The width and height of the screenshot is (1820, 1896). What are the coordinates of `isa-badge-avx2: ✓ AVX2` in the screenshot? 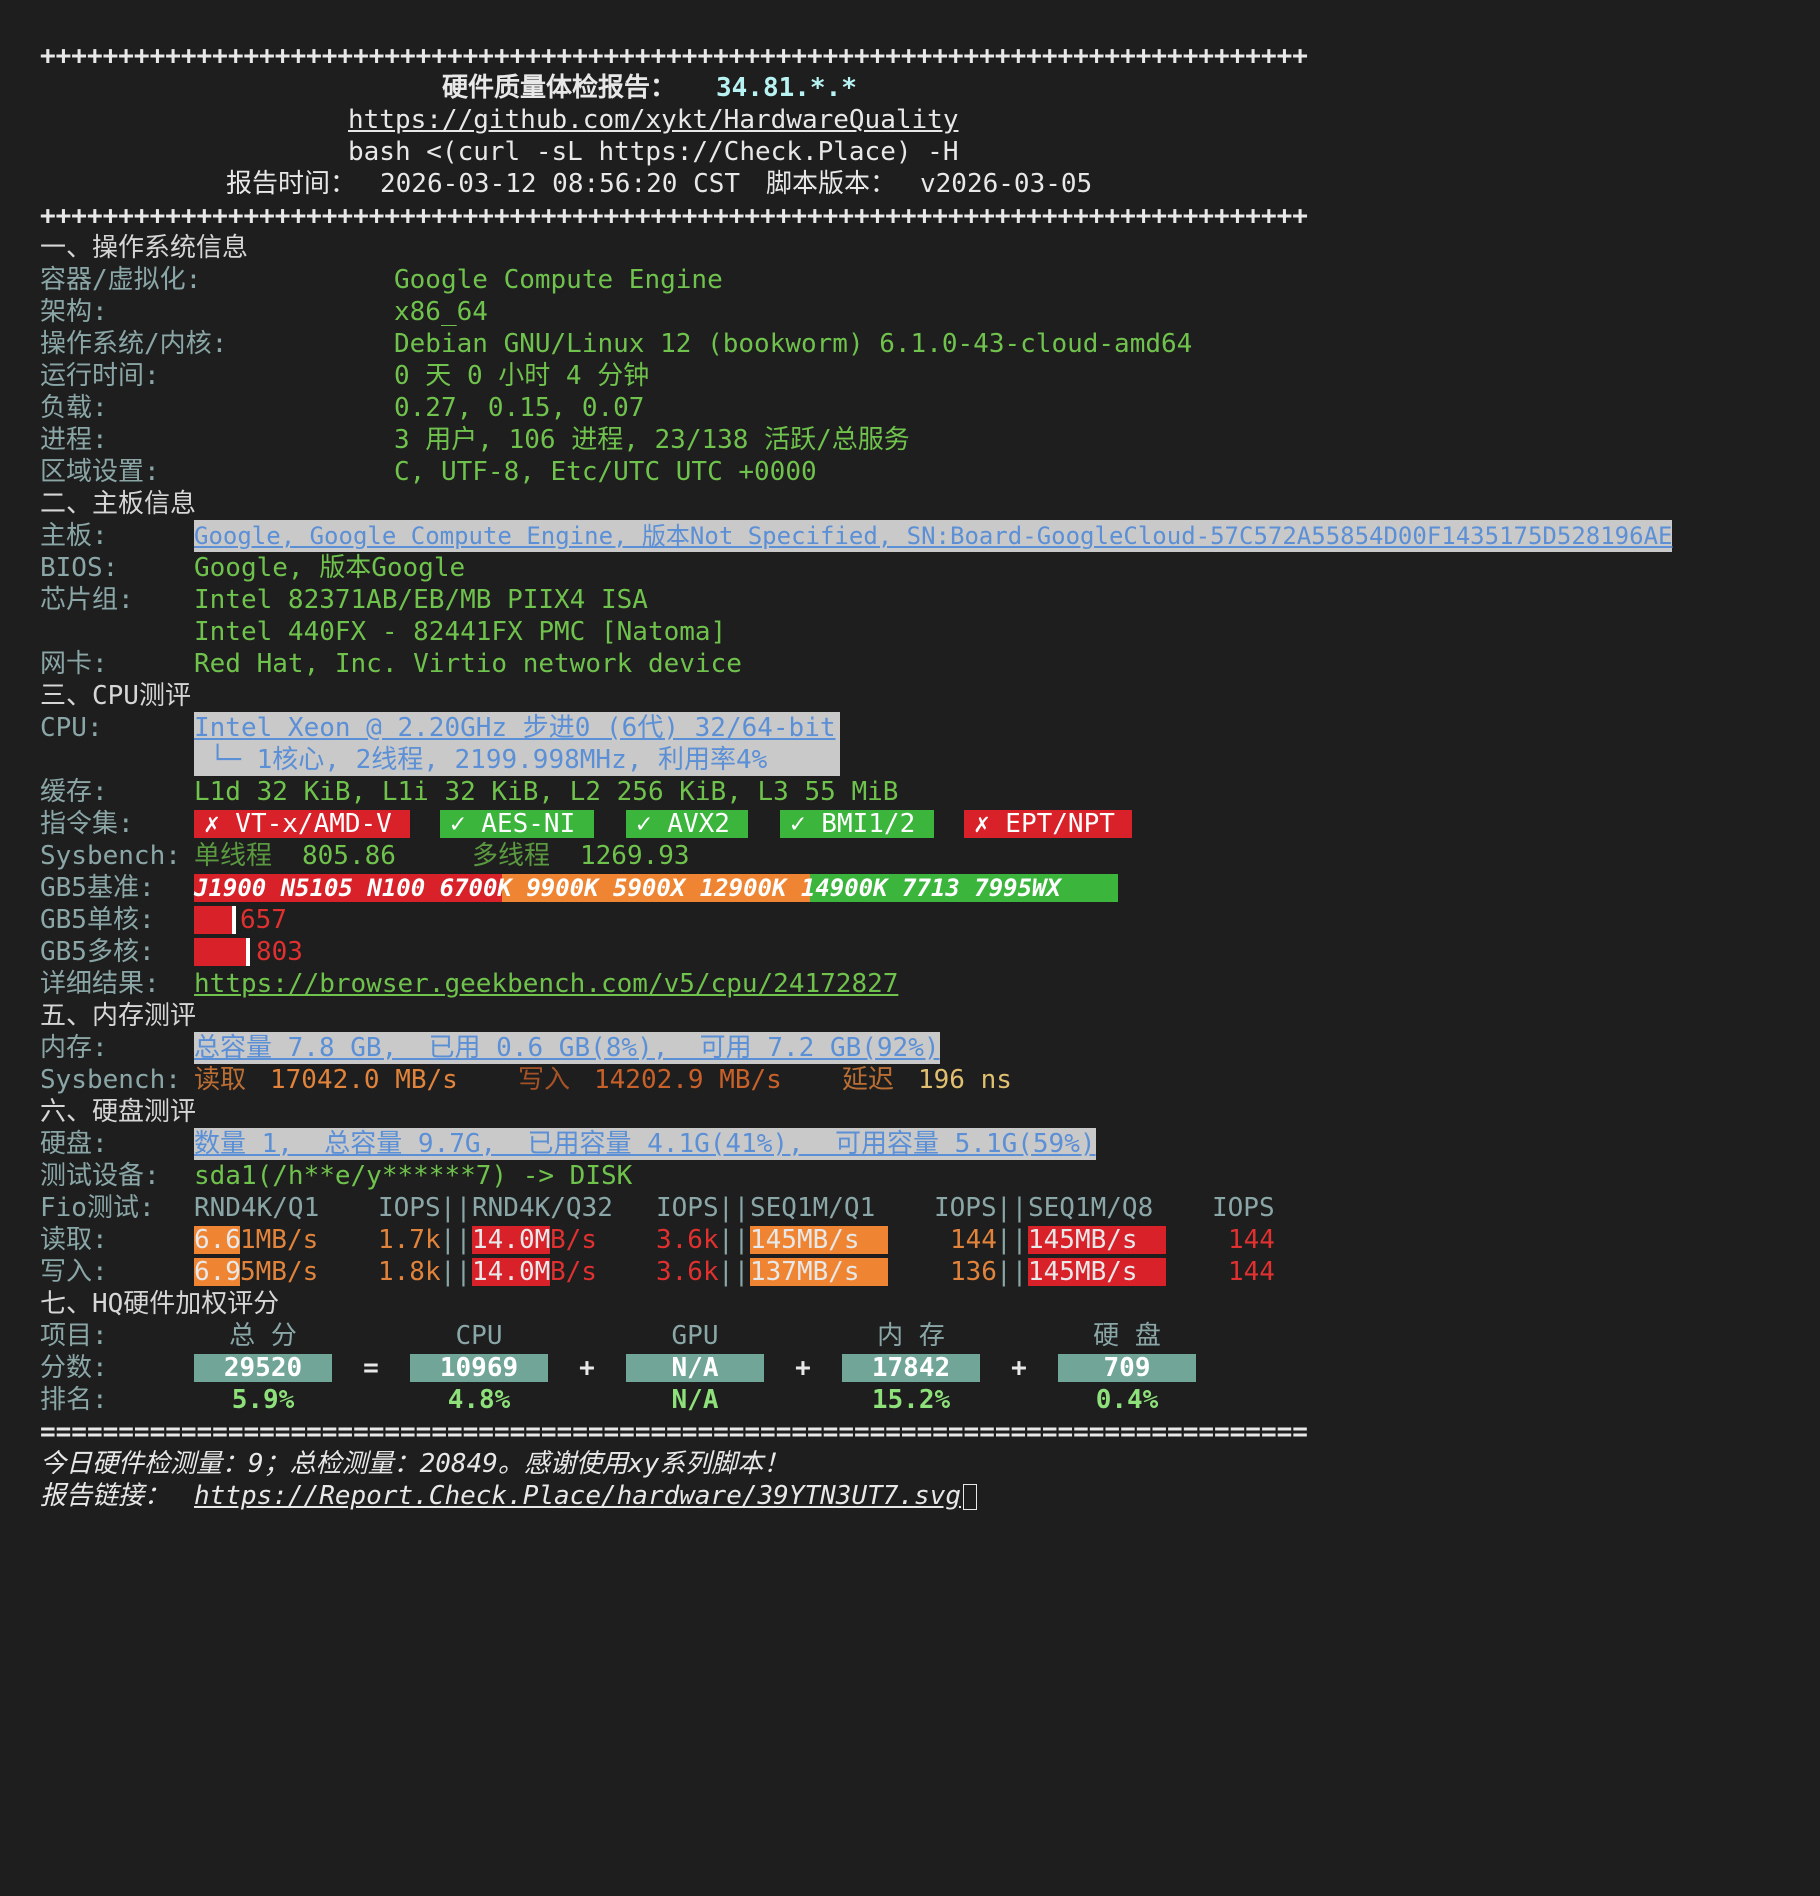 It's located at (687, 824).